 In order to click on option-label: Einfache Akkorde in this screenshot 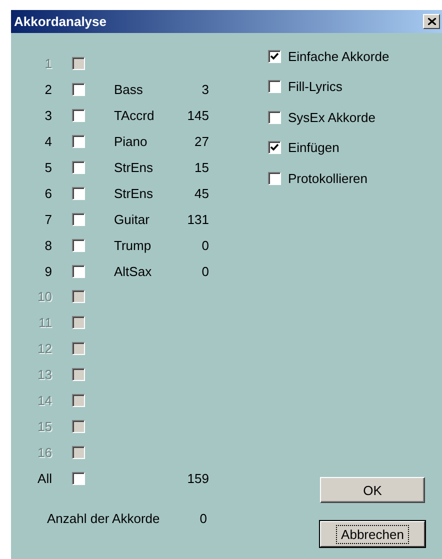, I will do `click(339, 56)`.